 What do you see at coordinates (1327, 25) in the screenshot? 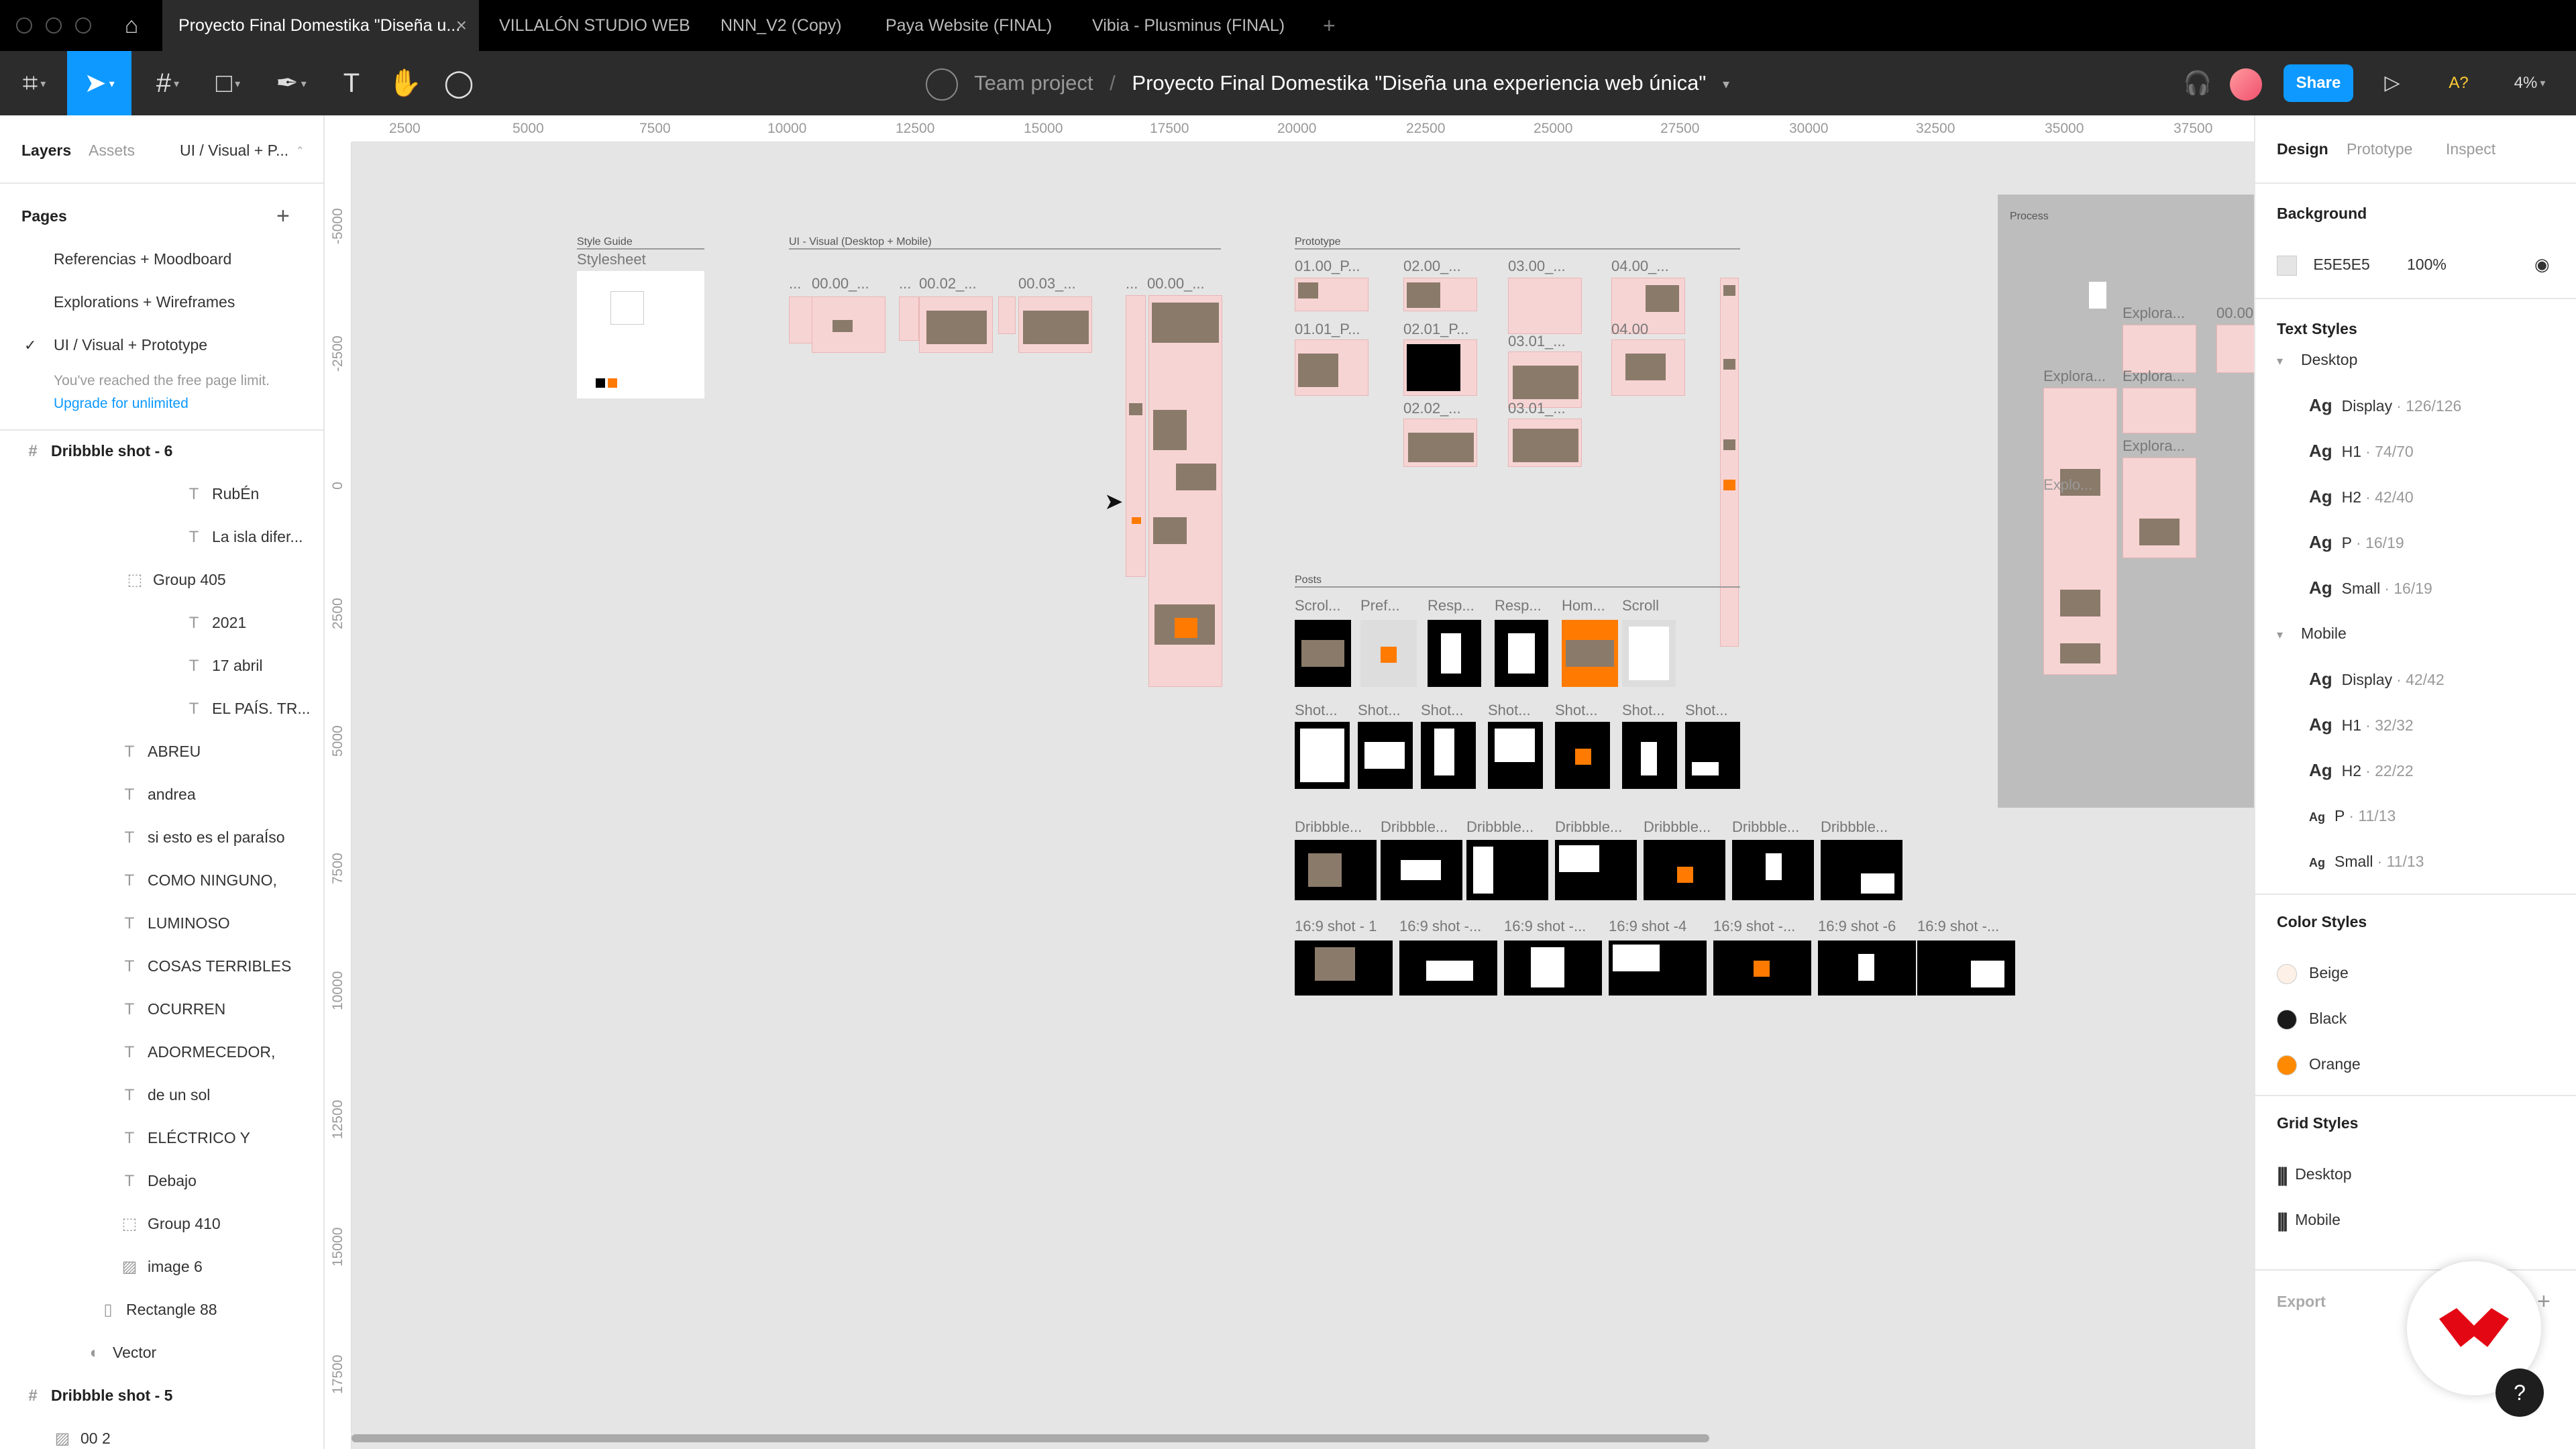
I see `new-tab-icon: +` at bounding box center [1327, 25].